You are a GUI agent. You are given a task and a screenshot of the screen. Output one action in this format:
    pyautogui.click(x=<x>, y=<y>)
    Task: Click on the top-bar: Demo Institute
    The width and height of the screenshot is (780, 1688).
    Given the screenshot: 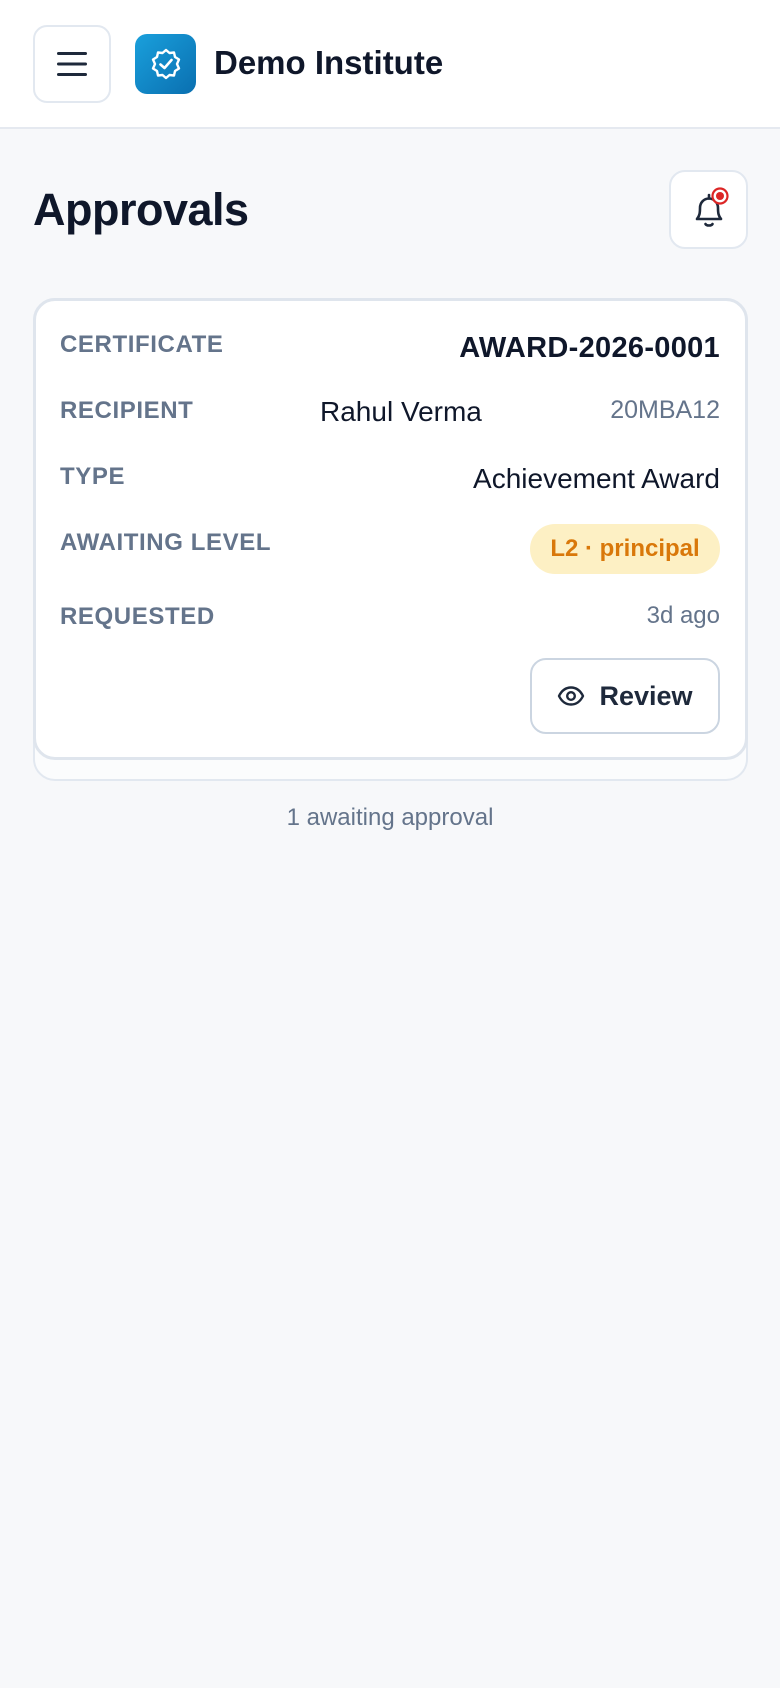 What is the action you would take?
    pyautogui.click(x=390, y=64)
    